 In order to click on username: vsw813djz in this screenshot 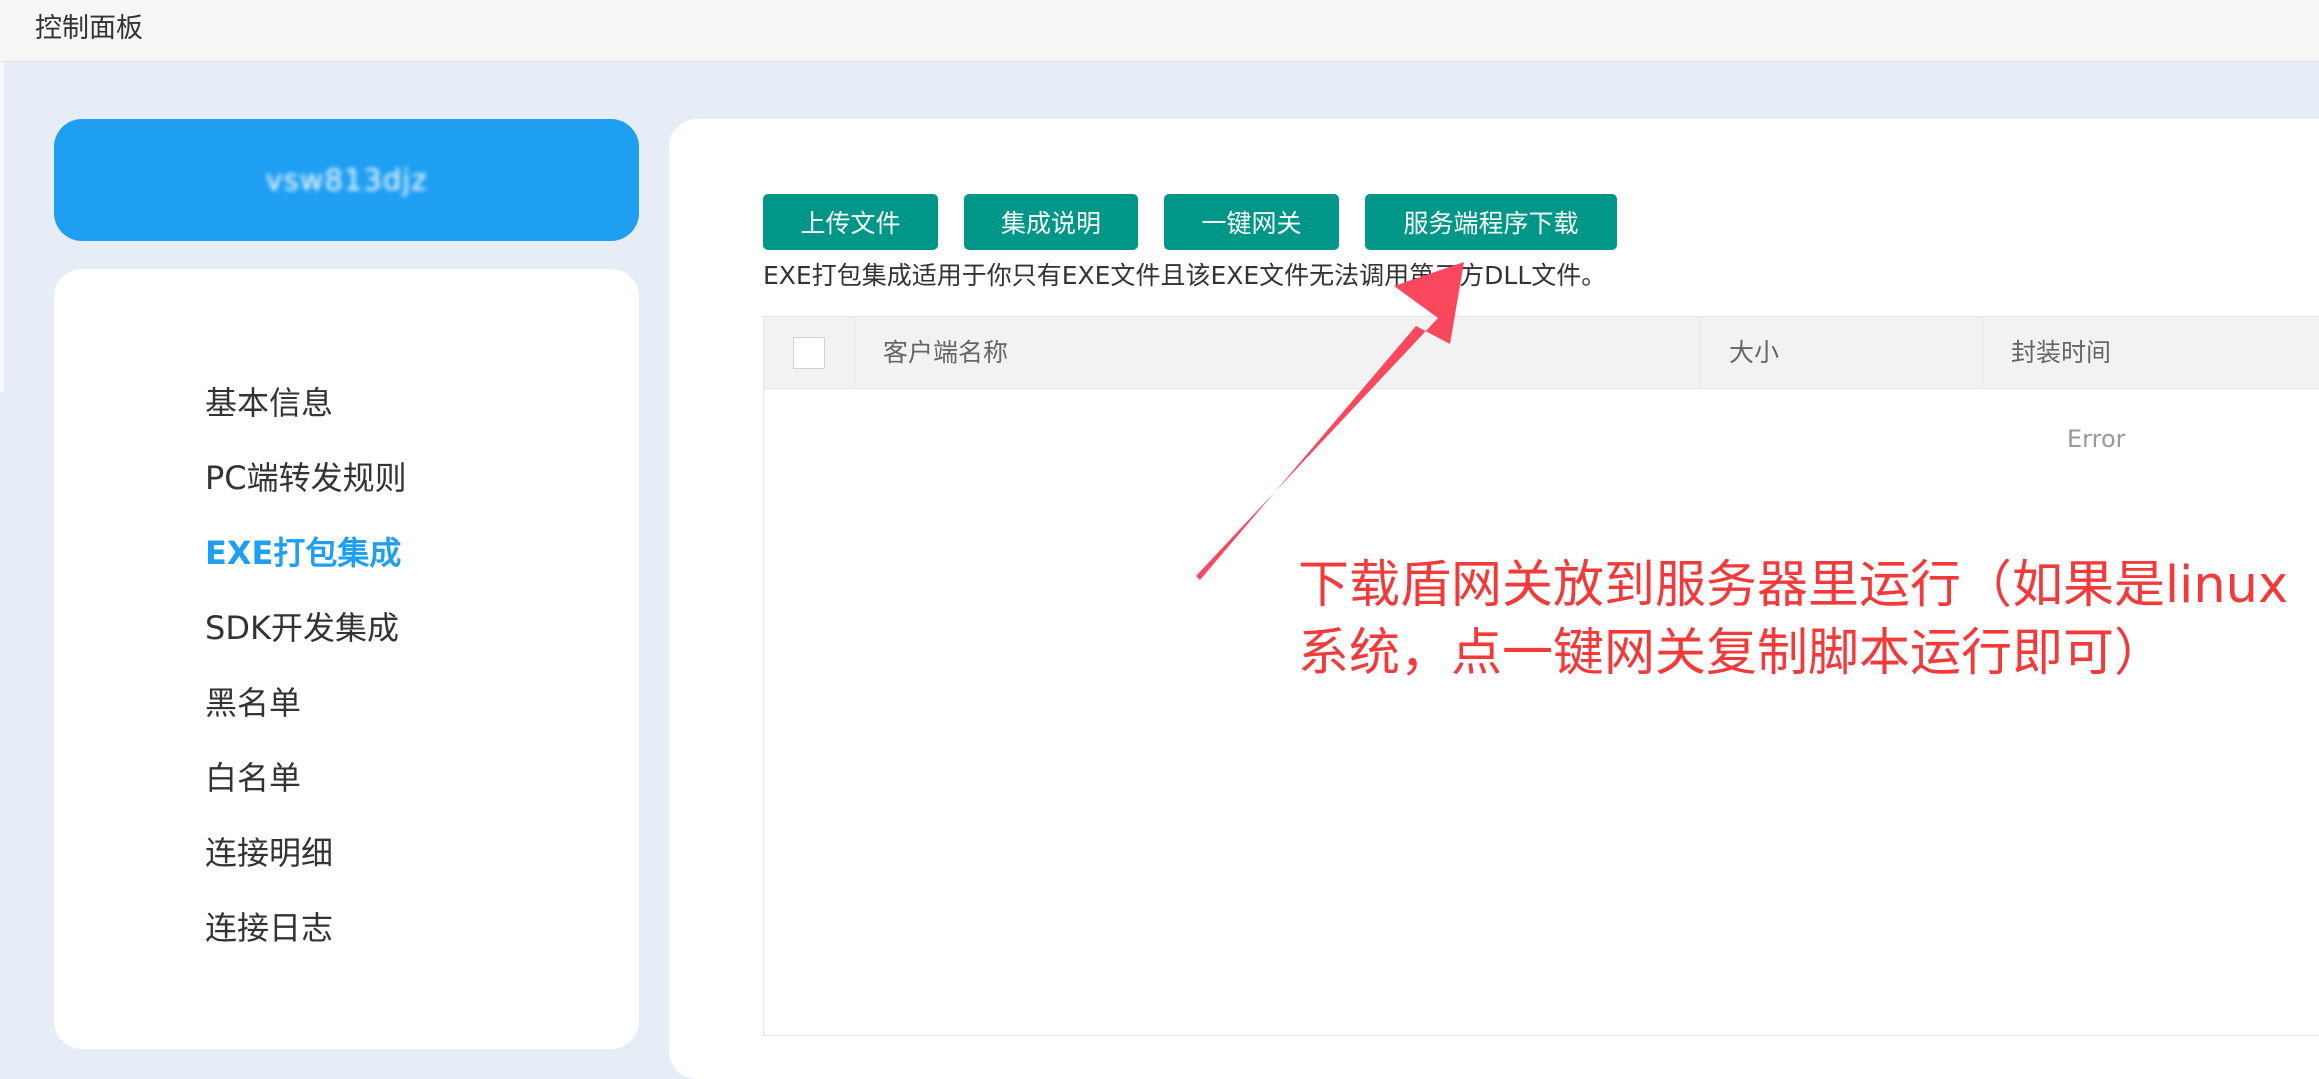, I will do `click(346, 180)`.